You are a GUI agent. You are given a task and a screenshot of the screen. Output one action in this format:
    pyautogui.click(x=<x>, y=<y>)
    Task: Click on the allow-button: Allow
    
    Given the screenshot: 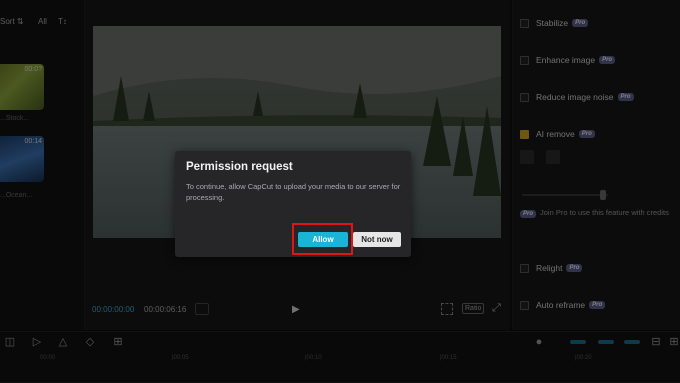 What is the action you would take?
    pyautogui.click(x=323, y=239)
    